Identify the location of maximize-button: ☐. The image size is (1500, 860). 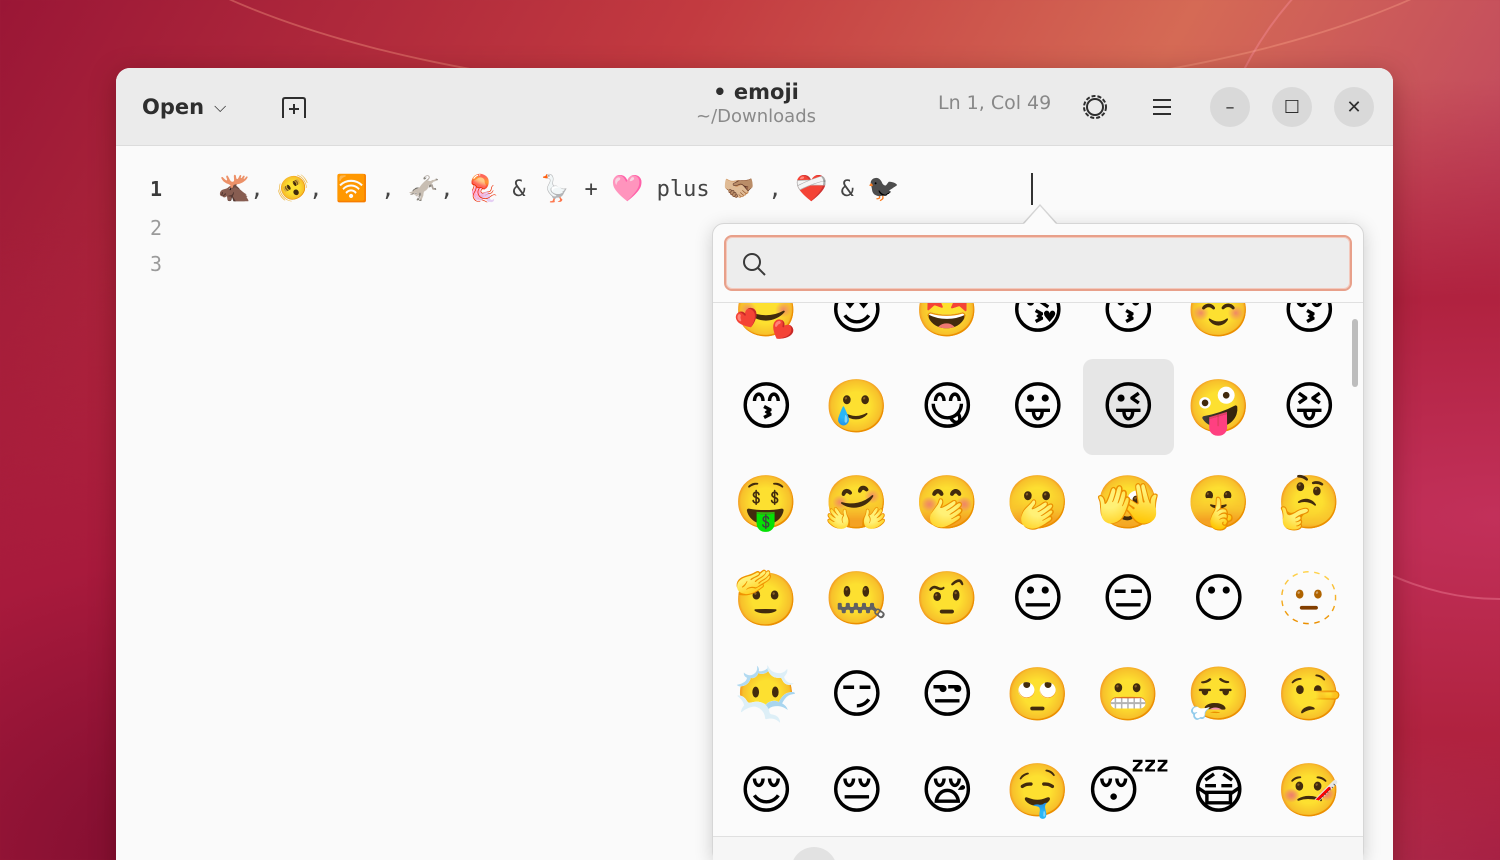
(1292, 107).